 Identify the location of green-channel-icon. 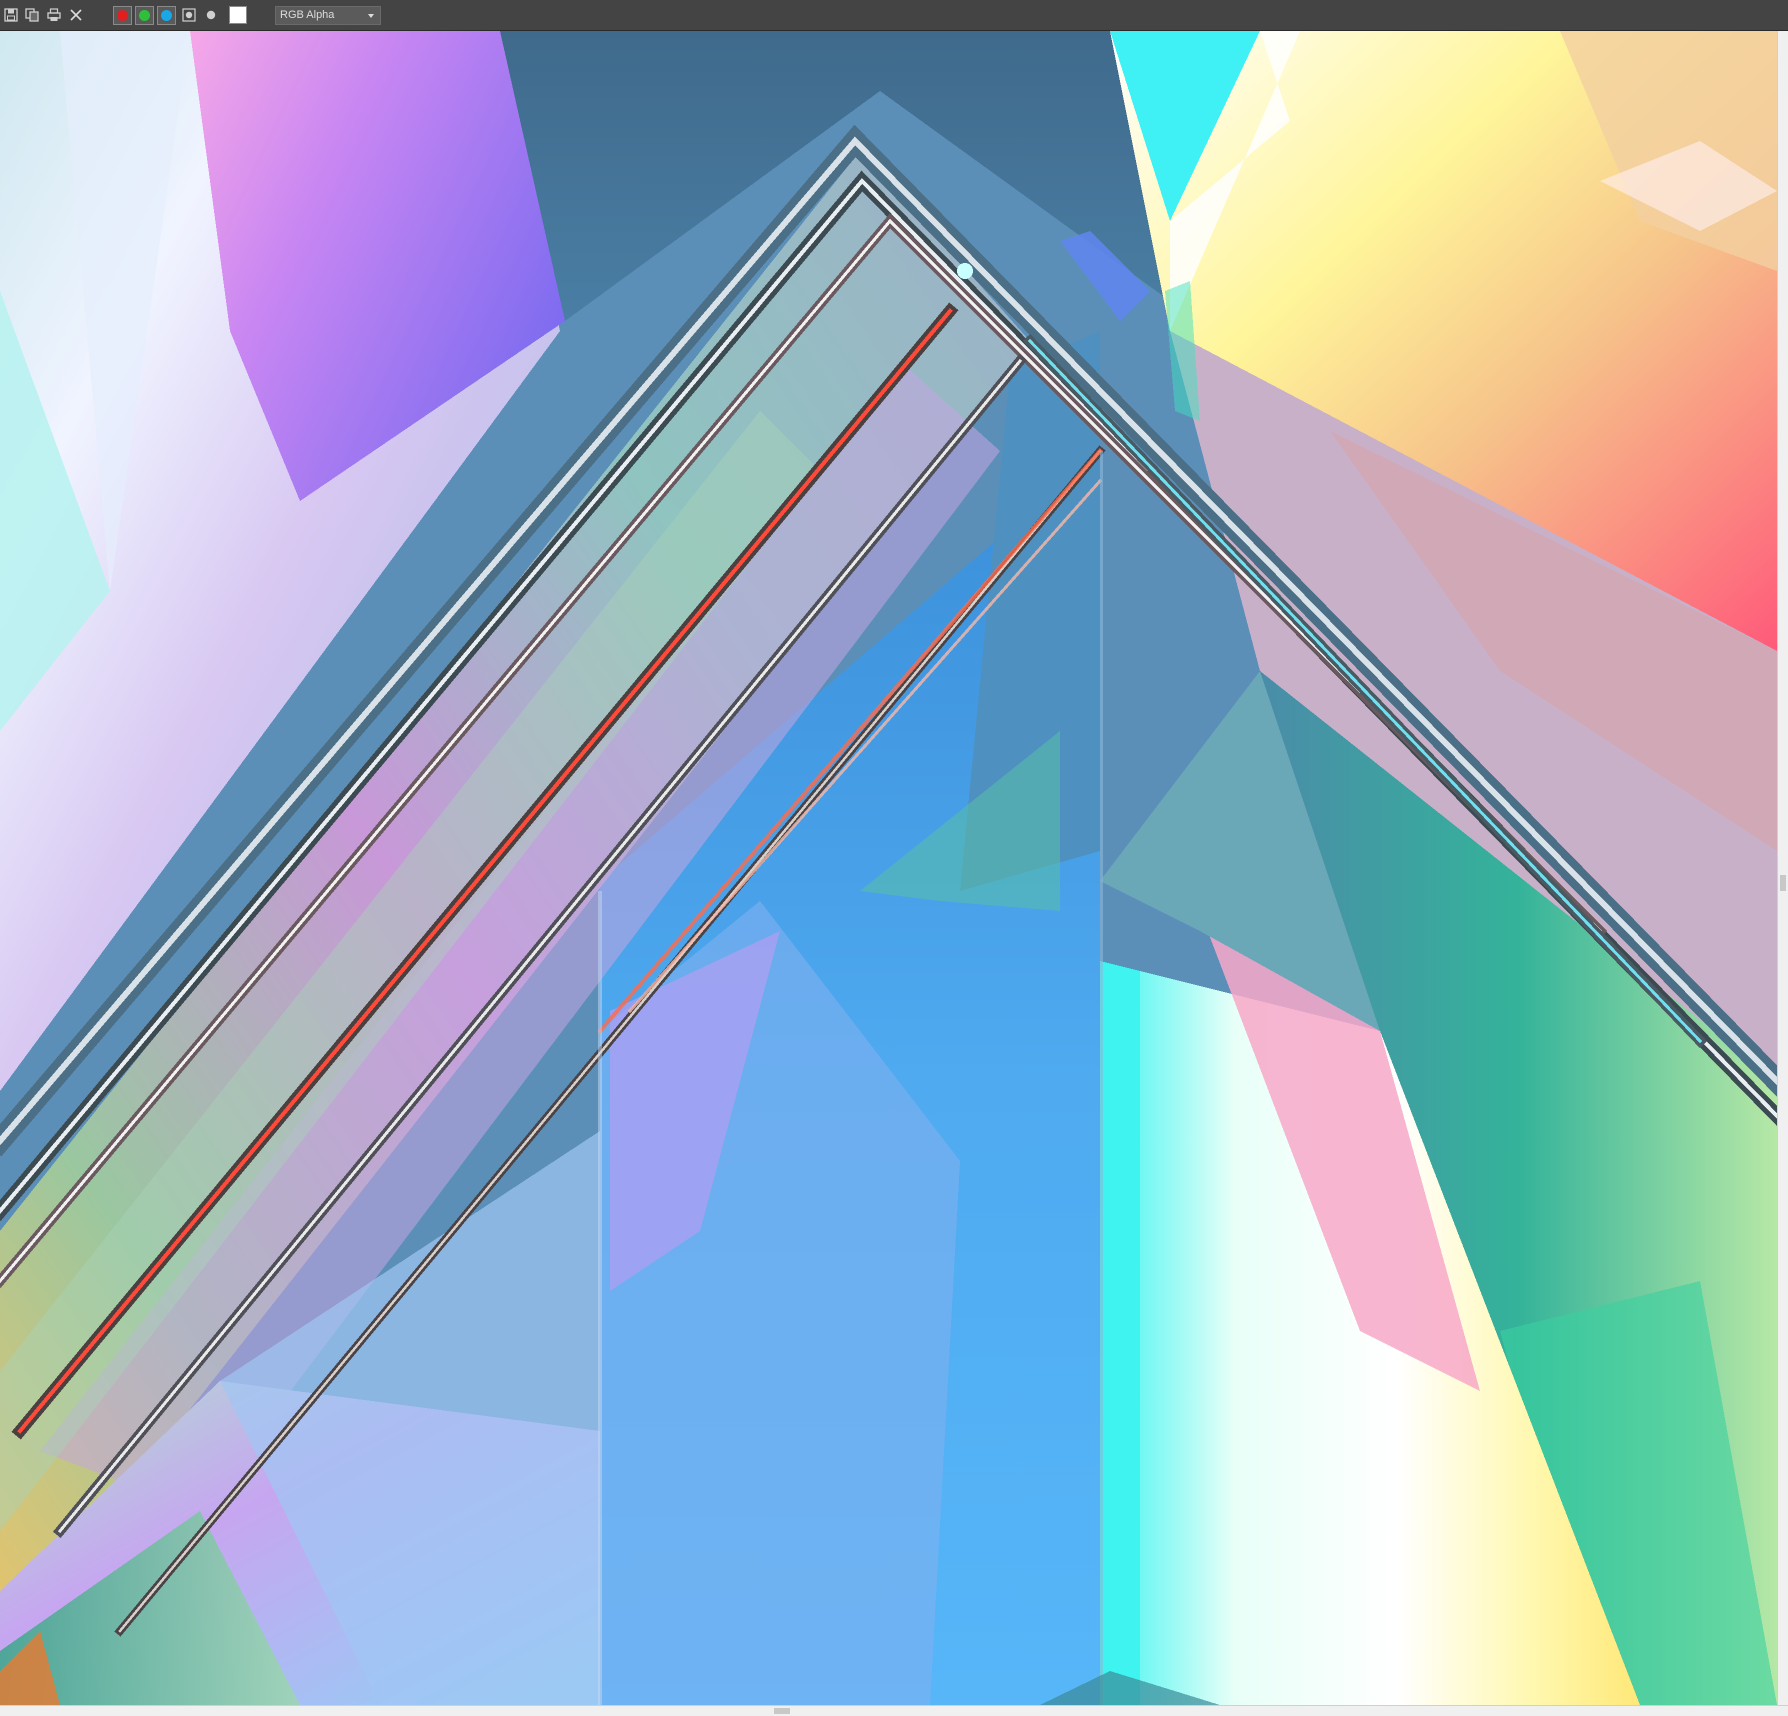
(144, 15).